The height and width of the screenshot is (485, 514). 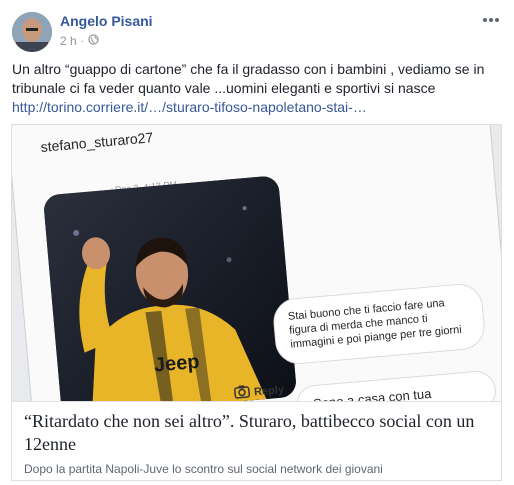 What do you see at coordinates (176, 364) in the screenshot?
I see `jersey-sponsor-text: Jeep` at bounding box center [176, 364].